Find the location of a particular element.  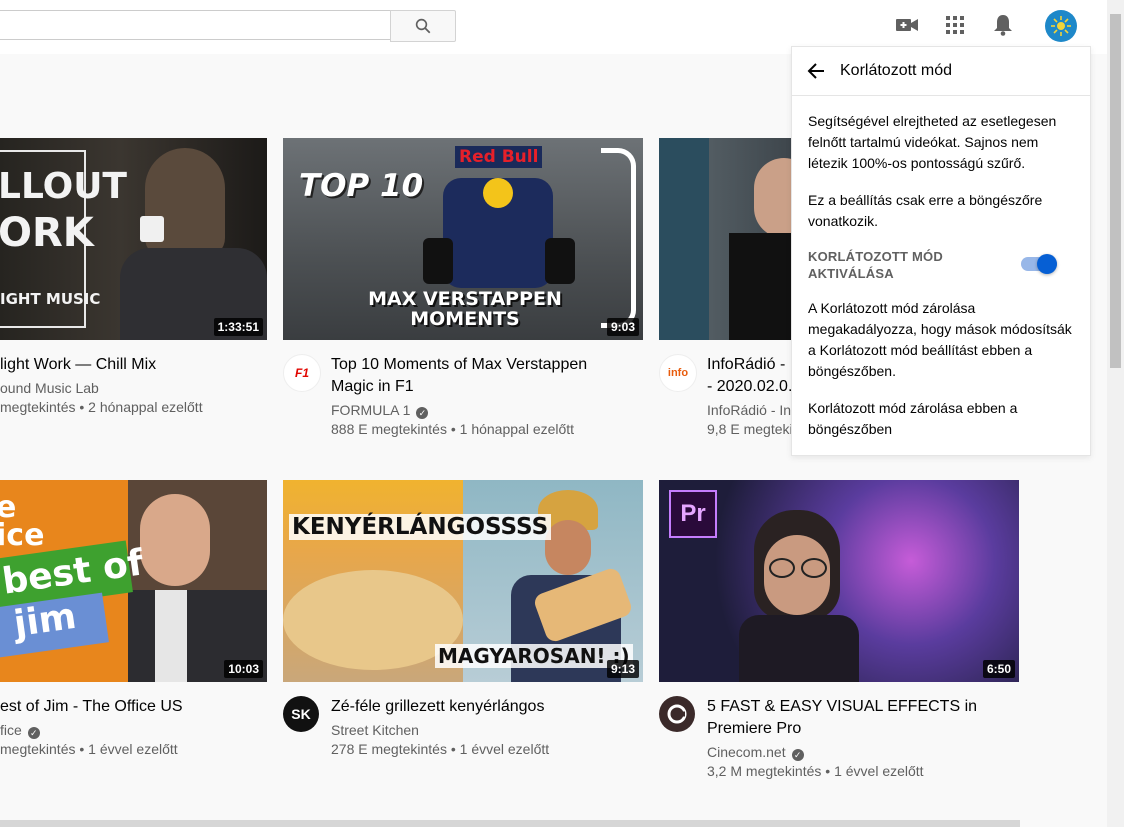

user-avatar-button is located at coordinates (1061, 26).